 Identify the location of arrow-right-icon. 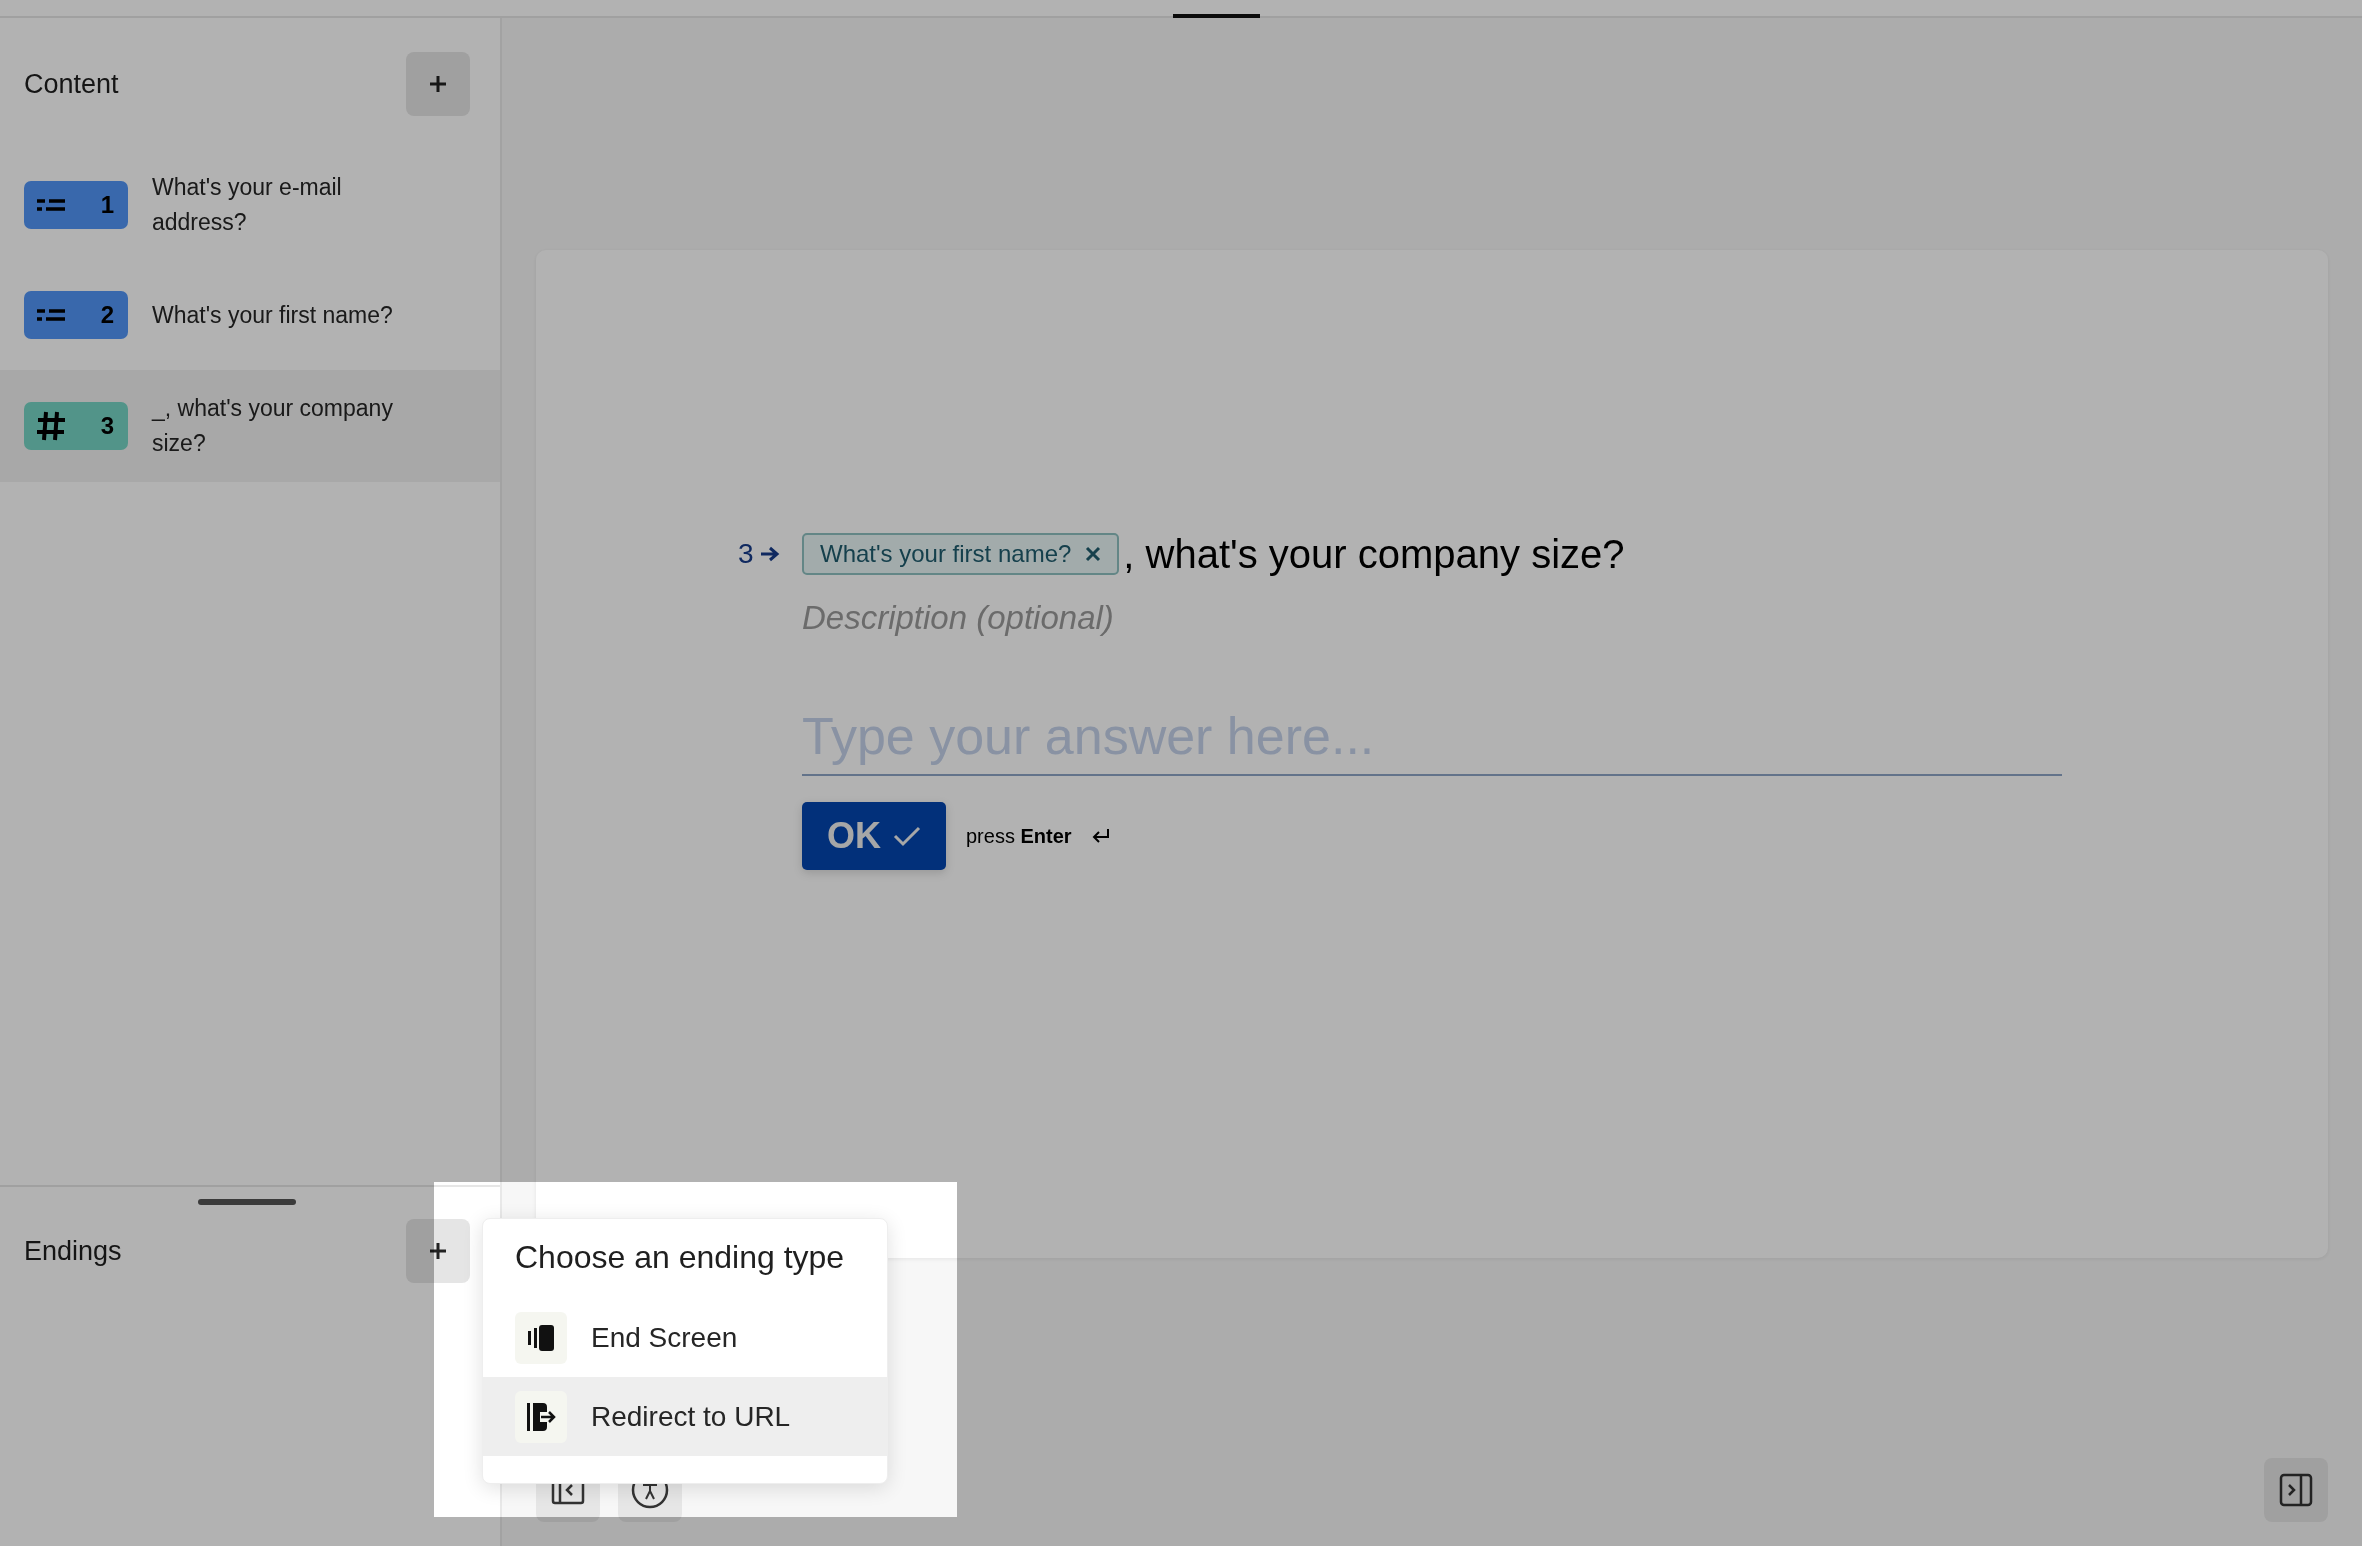
(769, 554).